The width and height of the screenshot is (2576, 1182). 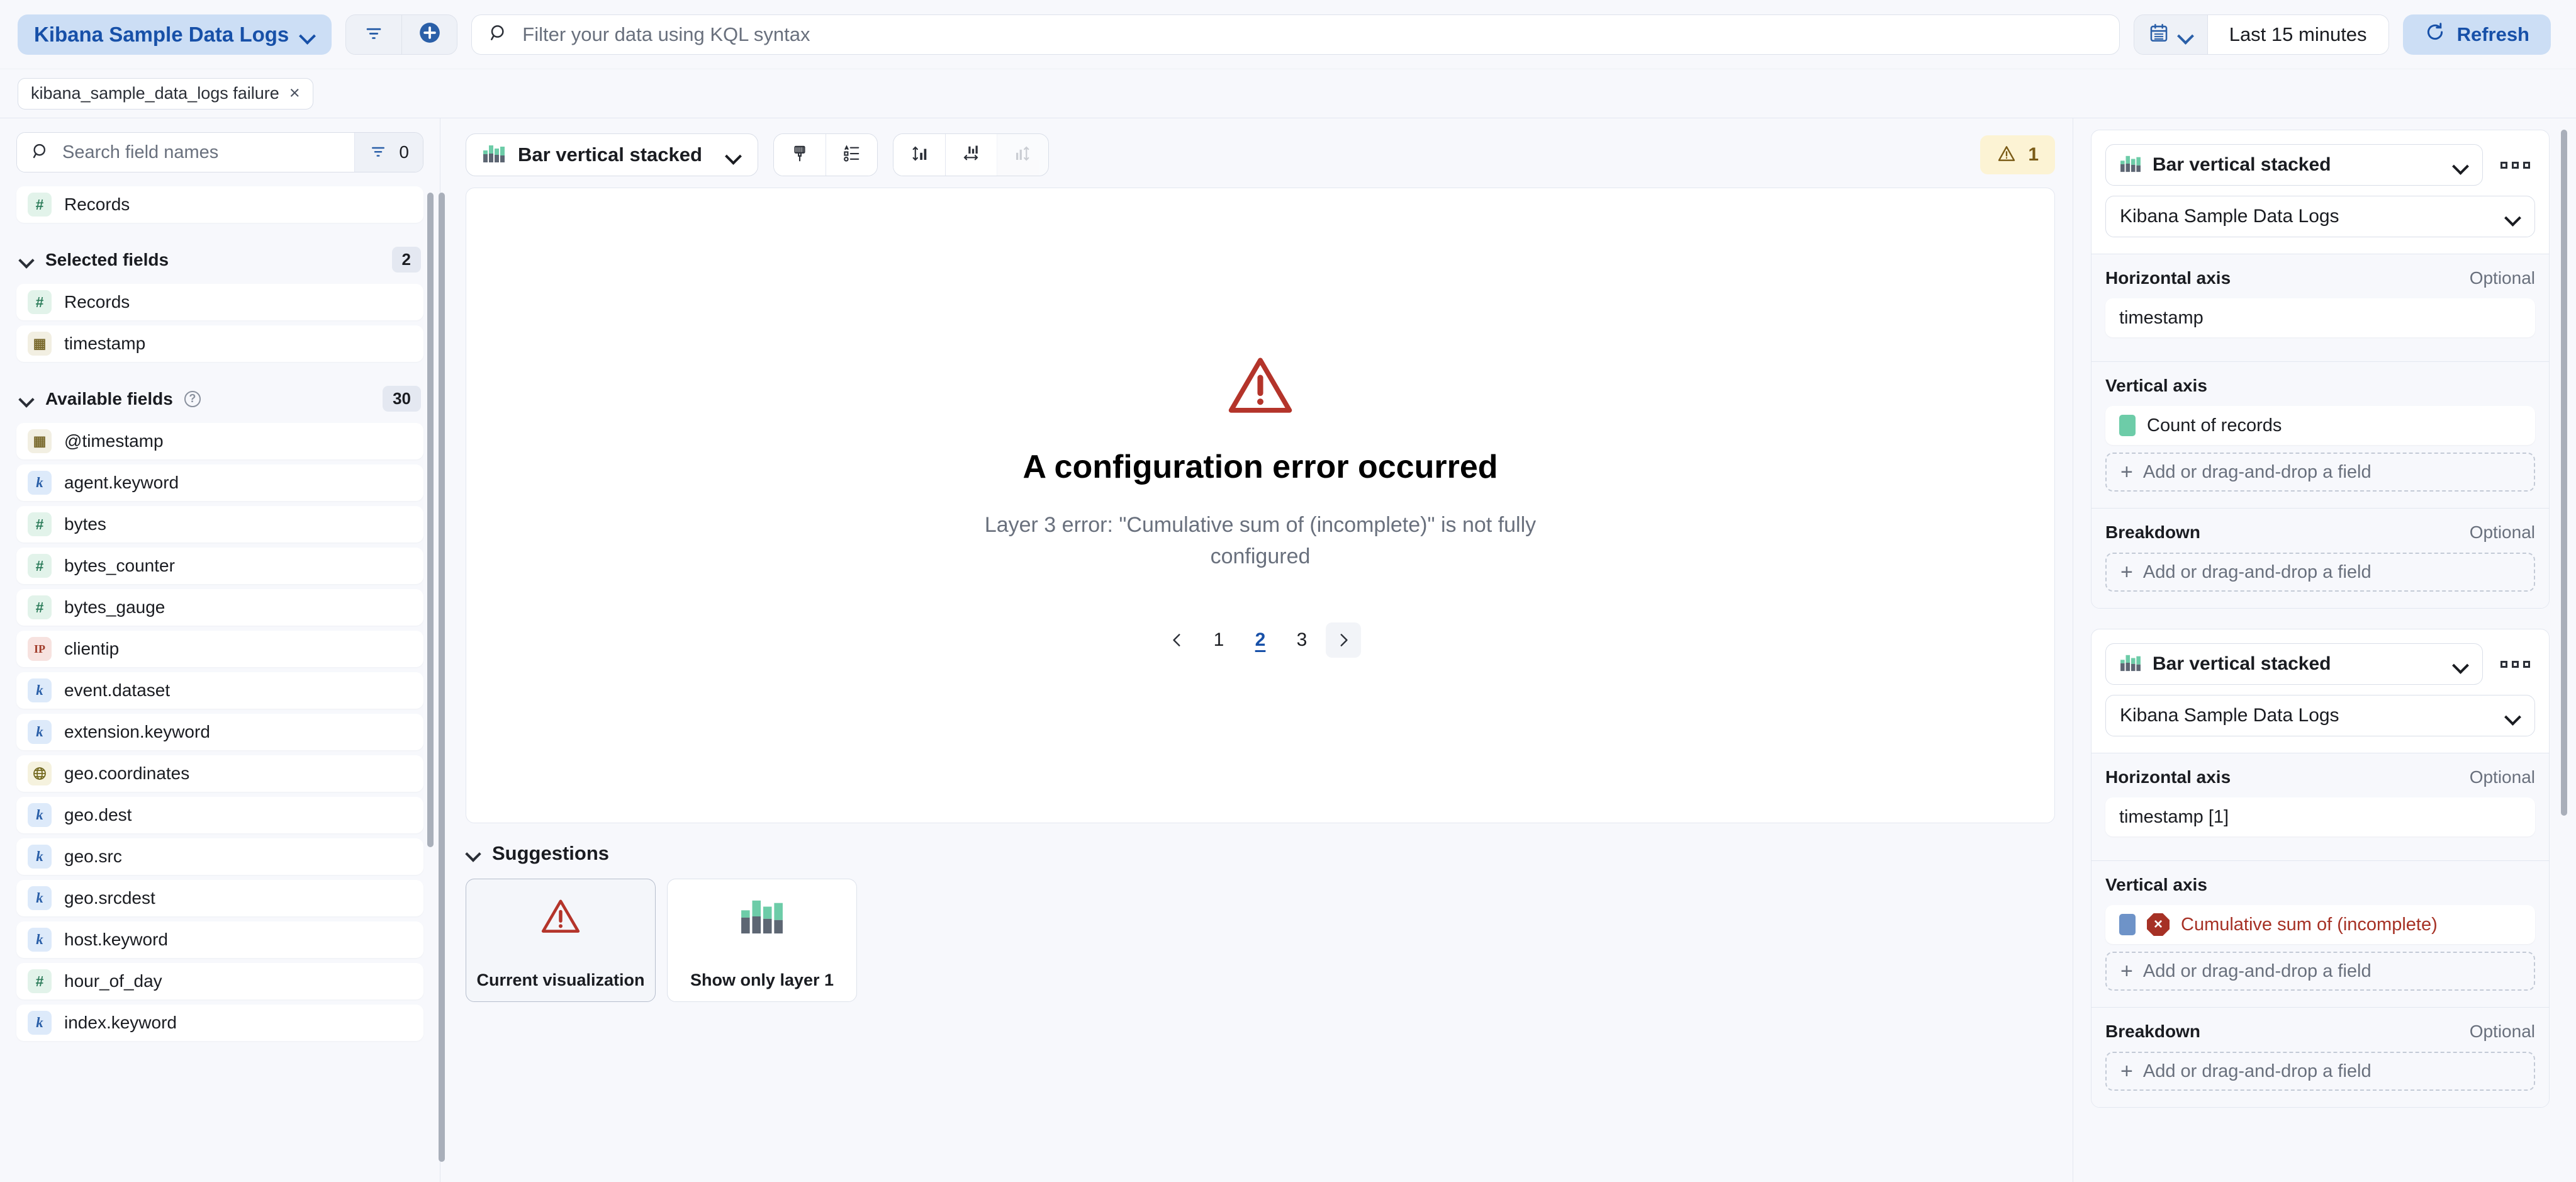 What do you see at coordinates (175, 34) in the screenshot?
I see `datasource-picker-button: Kibana Sample Data Logs` at bounding box center [175, 34].